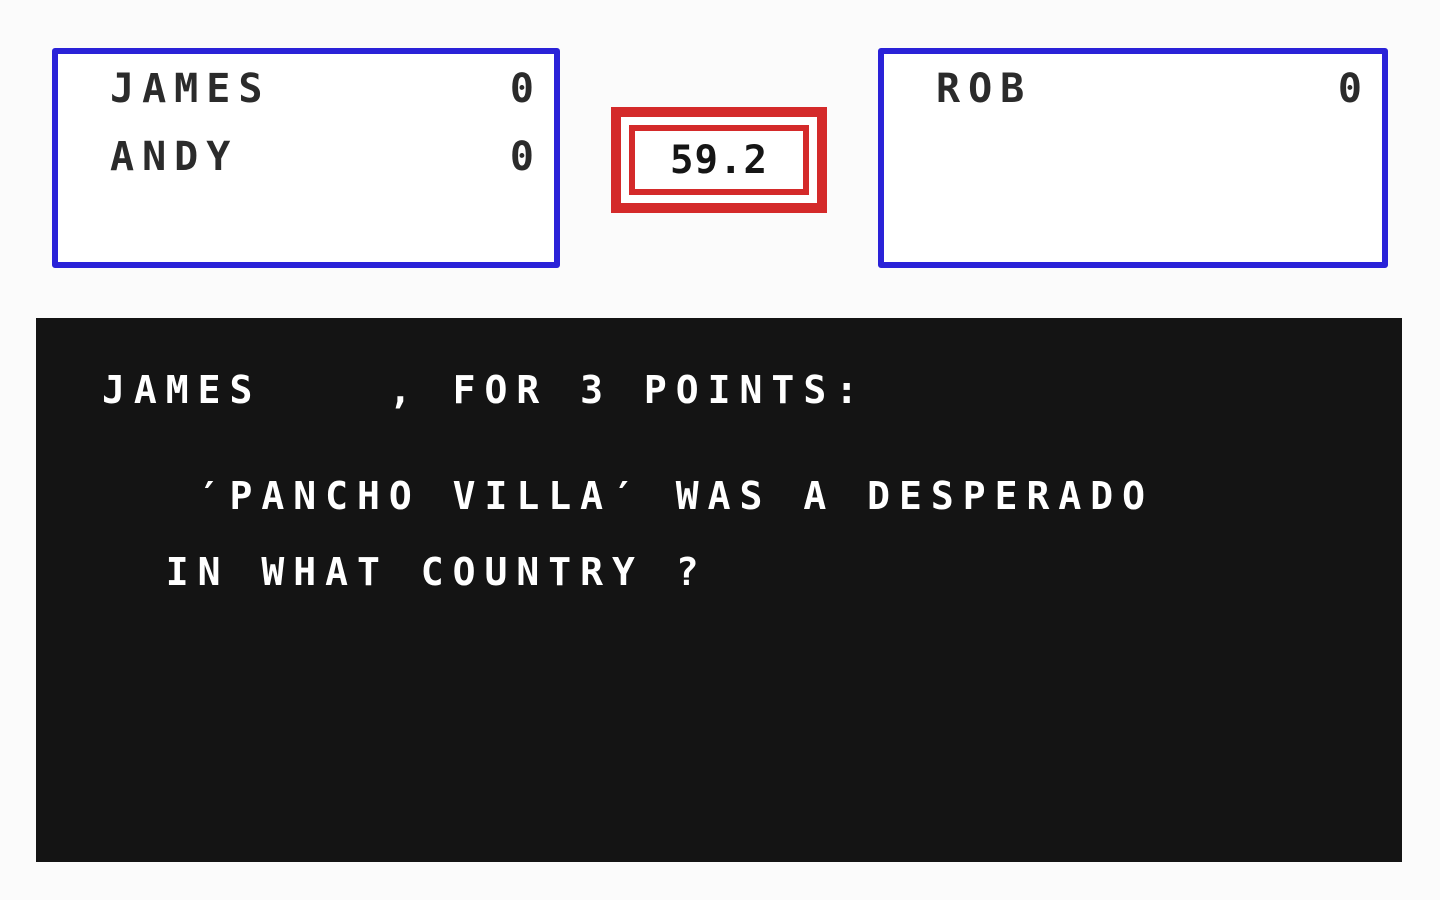 The height and width of the screenshot is (900, 1440). I want to click on score-row: ANDY 0, so click(306, 157).